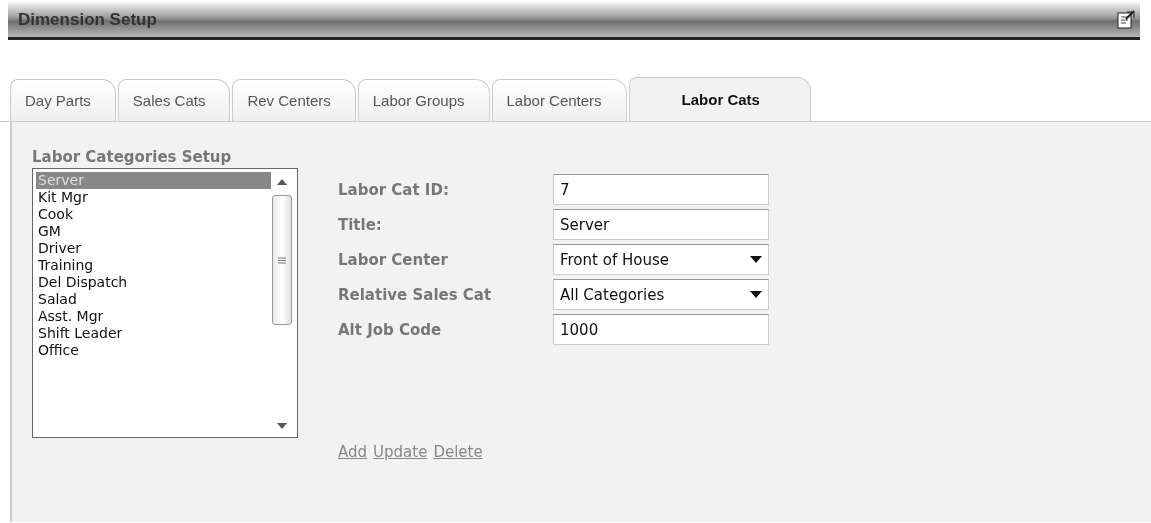 This screenshot has height=523, width=1151. Describe the element at coordinates (153, 316) in the screenshot. I see `list-item: Asst. Mgr` at that location.